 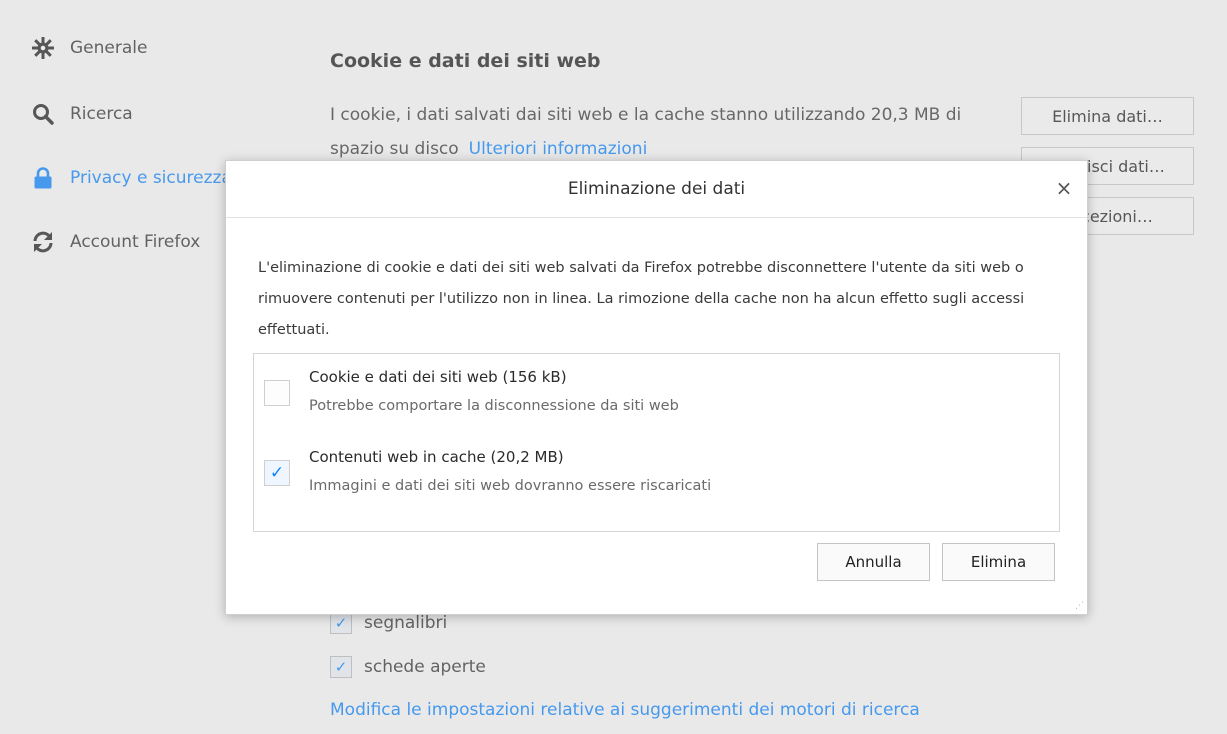 I want to click on option-label: Cookie e dati dei siti web (156 kB), so click(x=438, y=377).